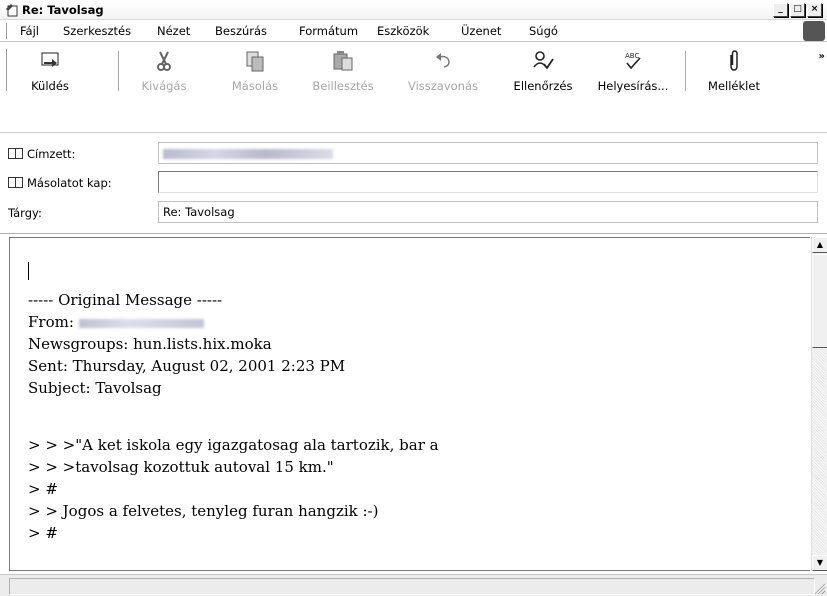  I want to click on cc-field, so click(488, 182).